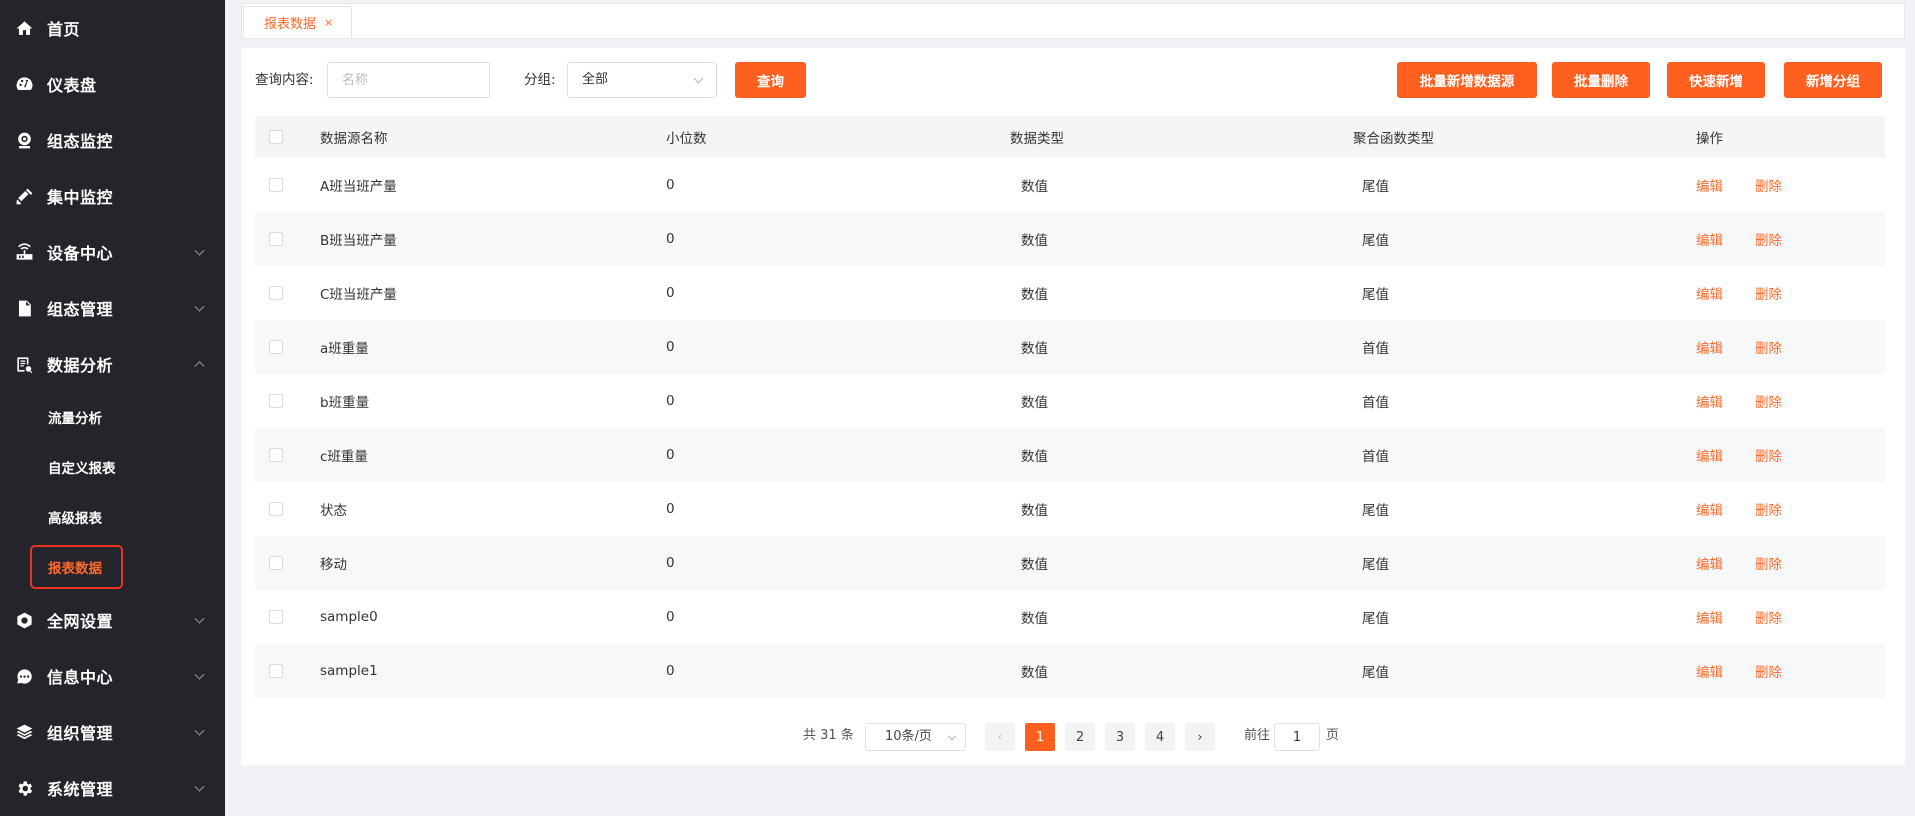 The height and width of the screenshot is (816, 1915). What do you see at coordinates (76, 567) in the screenshot?
I see `active-highlight-outline` at bounding box center [76, 567].